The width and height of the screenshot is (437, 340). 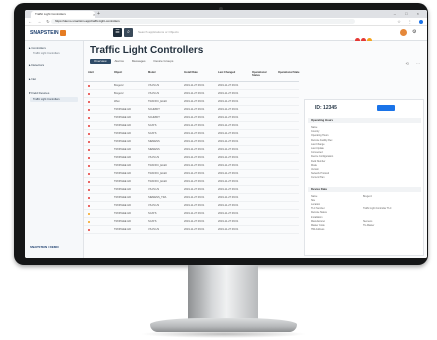 What do you see at coordinates (289, 72) in the screenshot?
I see `column-header: Operational State` at bounding box center [289, 72].